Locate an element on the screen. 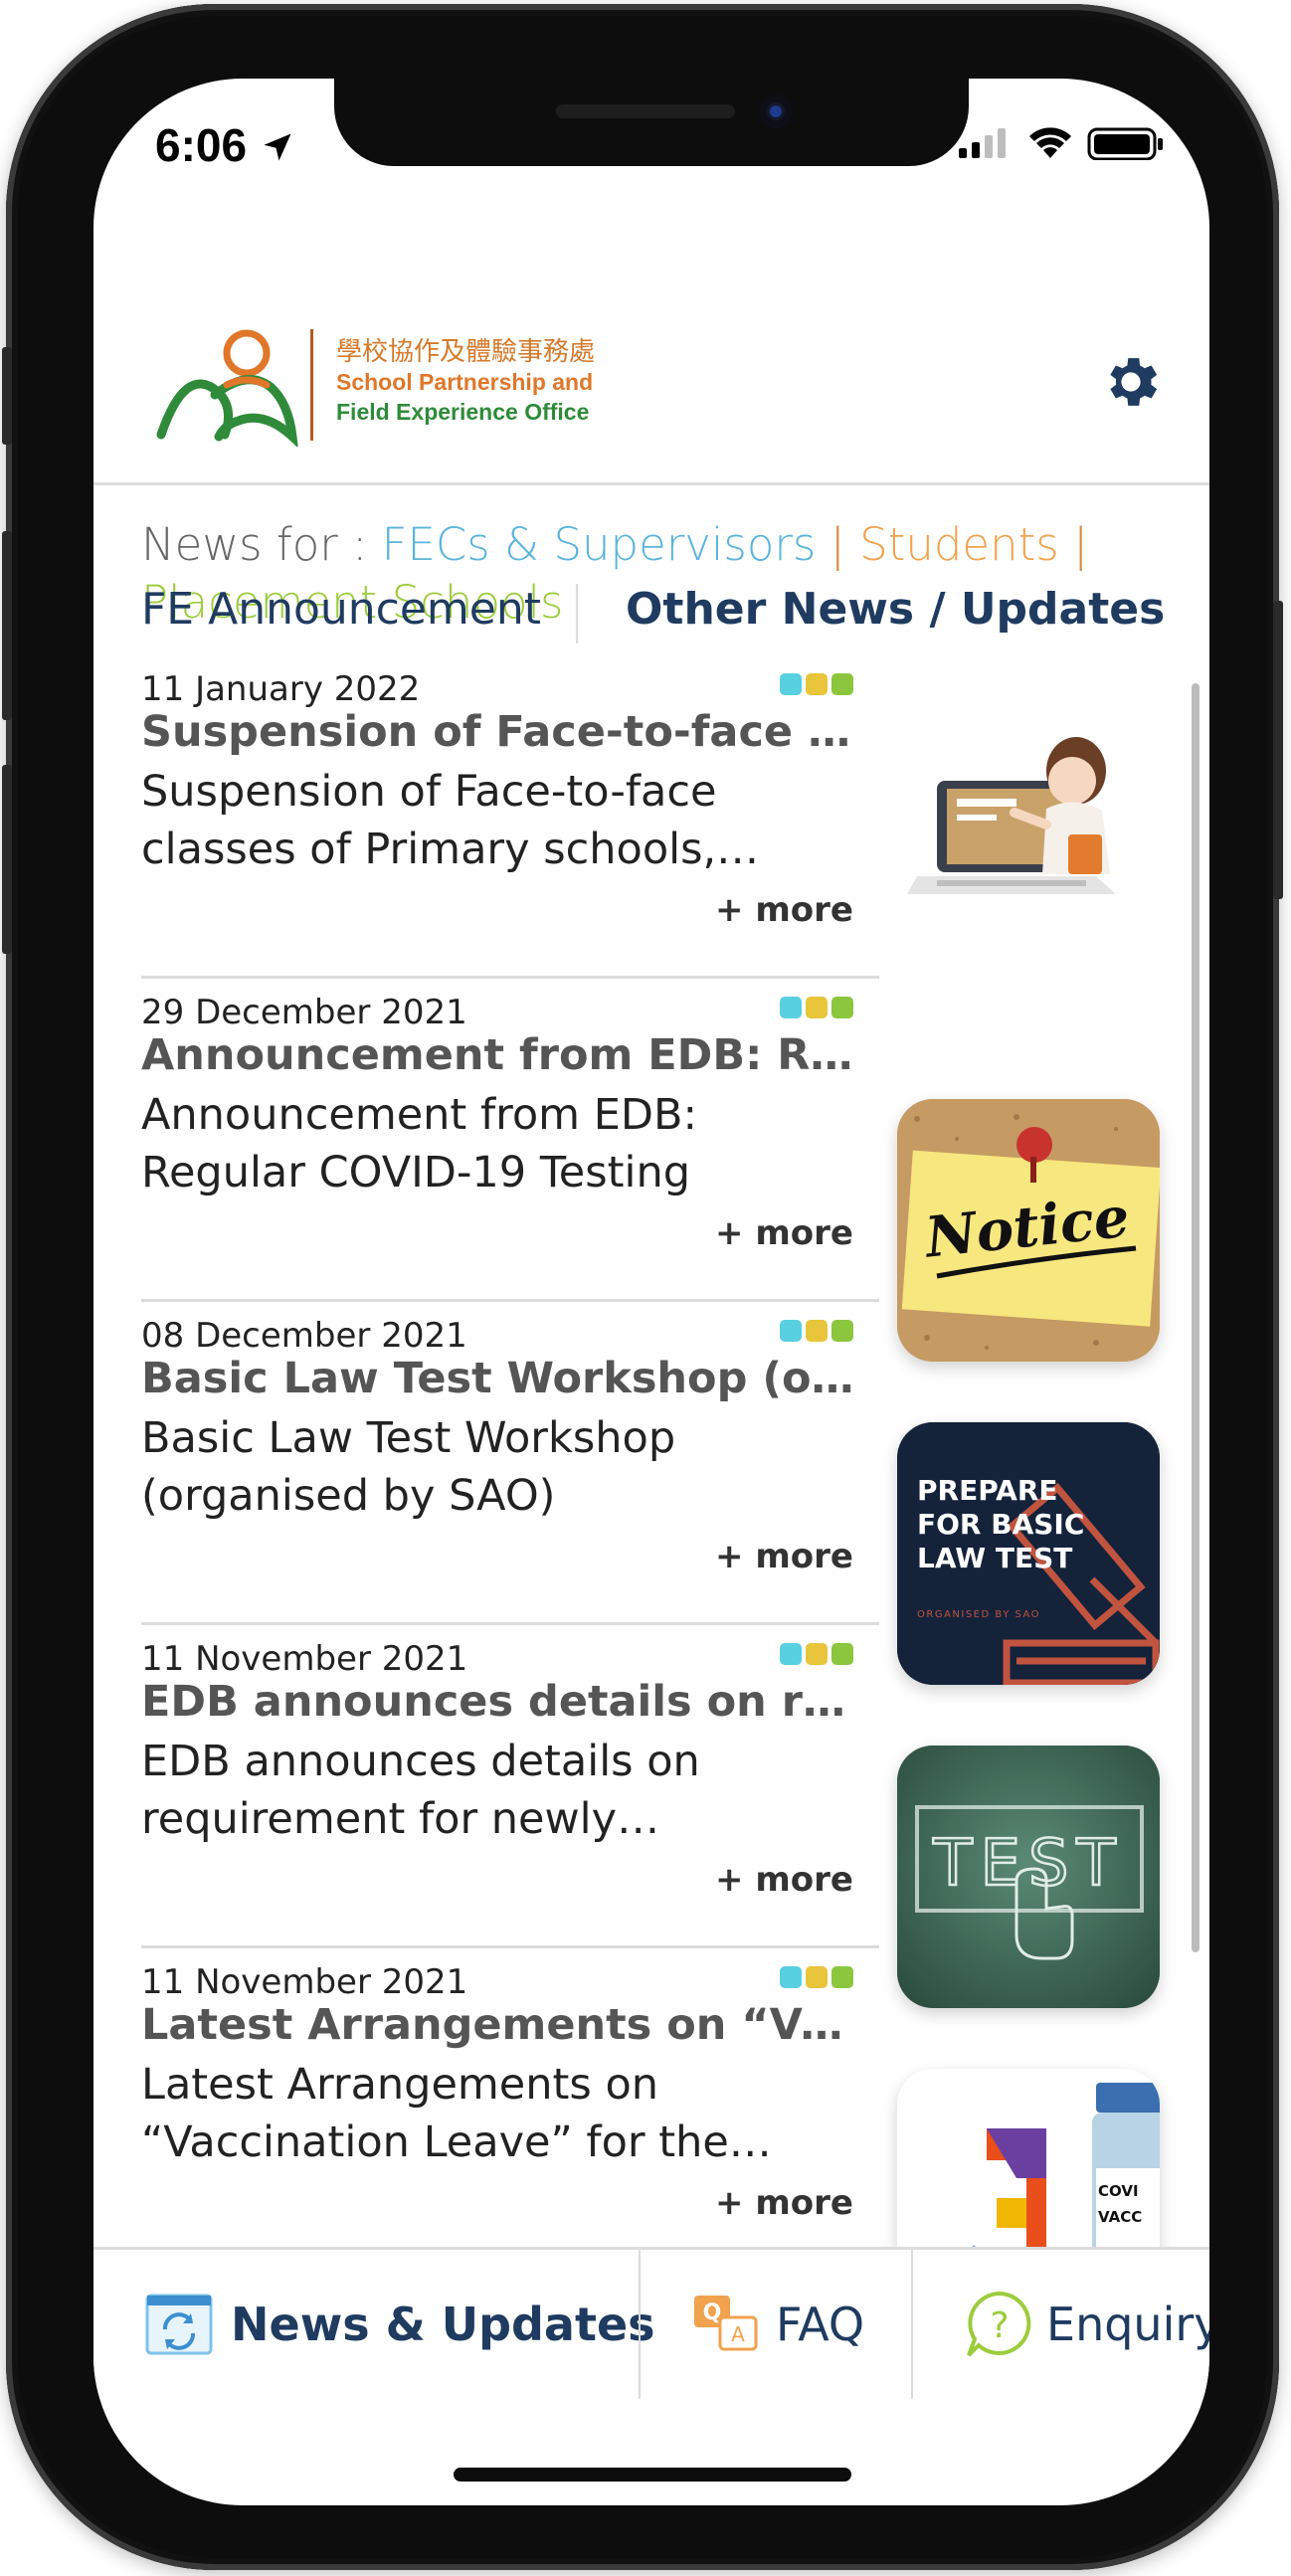 The width and height of the screenshot is (1291, 2576). status-icons is located at coordinates (1061, 143).